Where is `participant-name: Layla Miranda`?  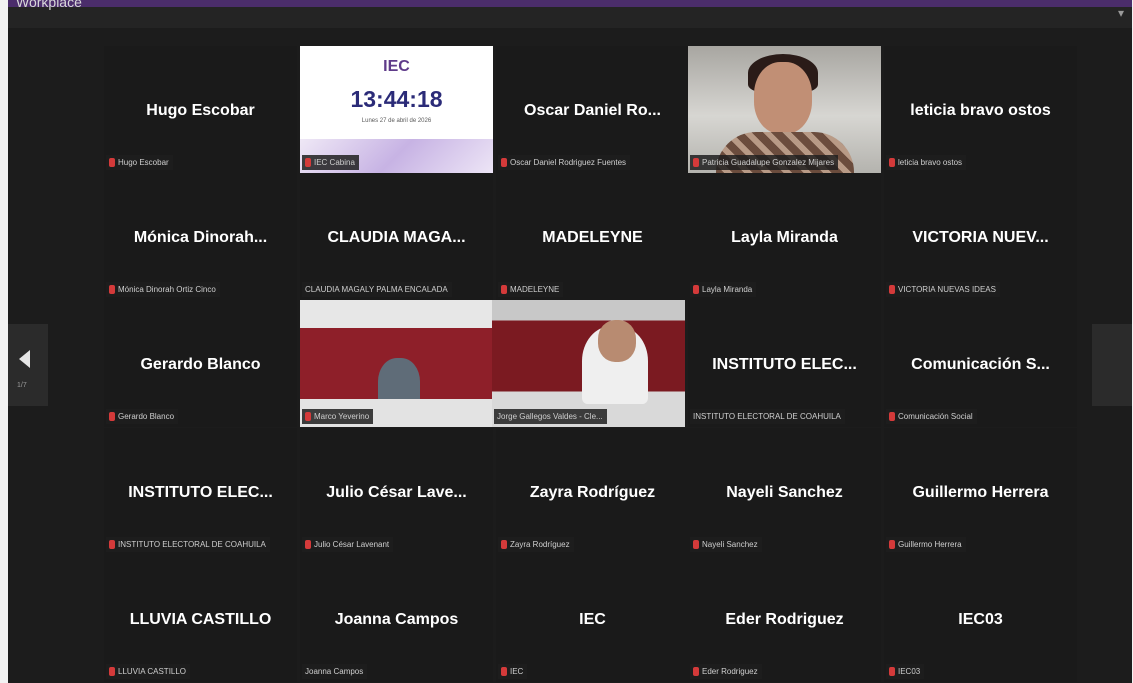 participant-name: Layla Miranda is located at coordinates (784, 237).